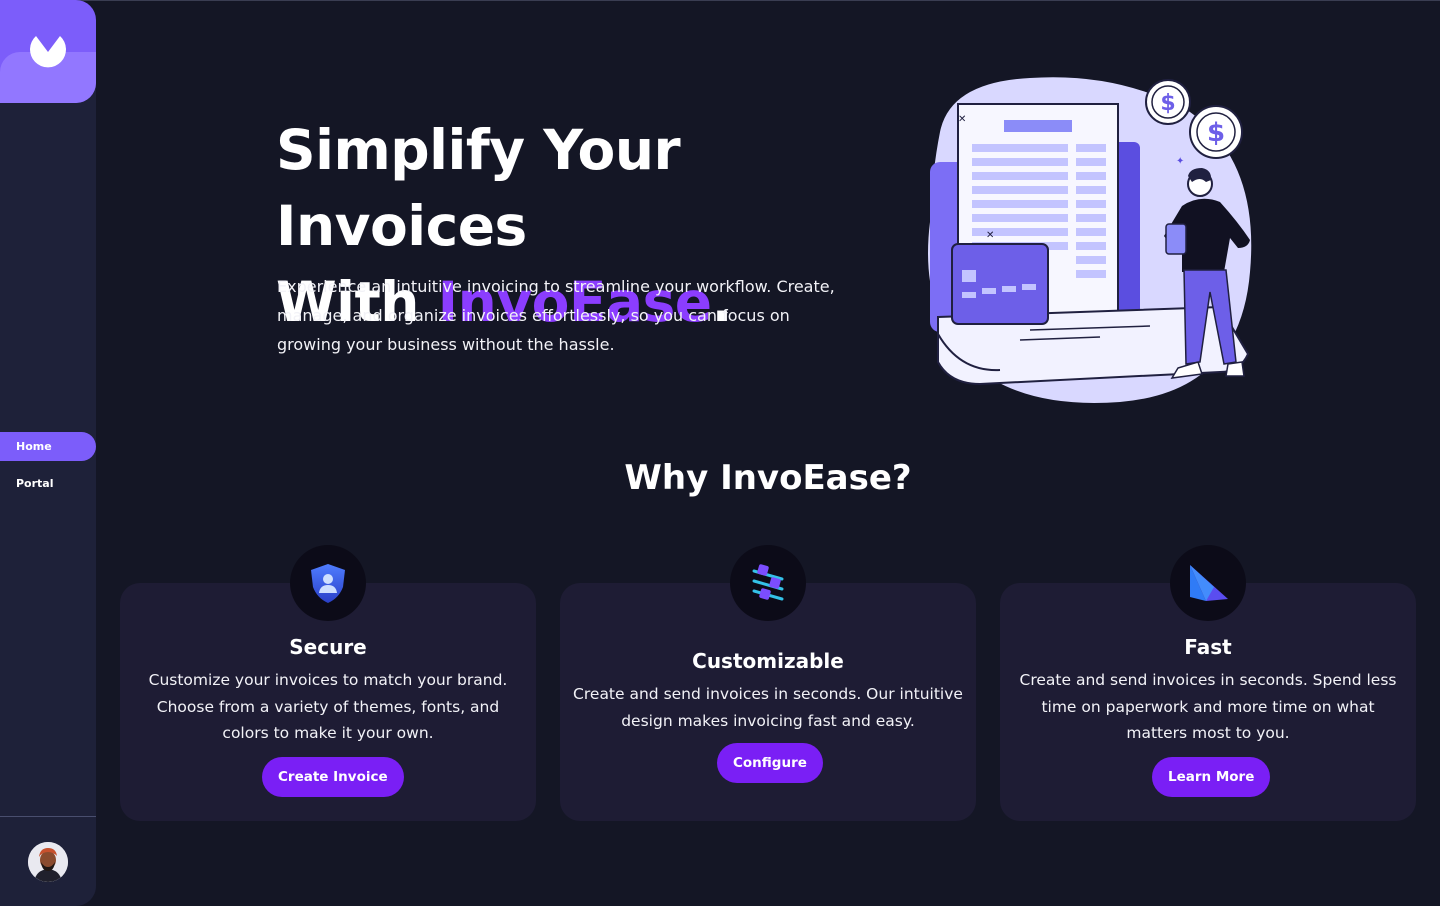 Image resolution: width=1440 pixels, height=906 pixels. I want to click on sidebar: Home Portal, so click(48, 453).